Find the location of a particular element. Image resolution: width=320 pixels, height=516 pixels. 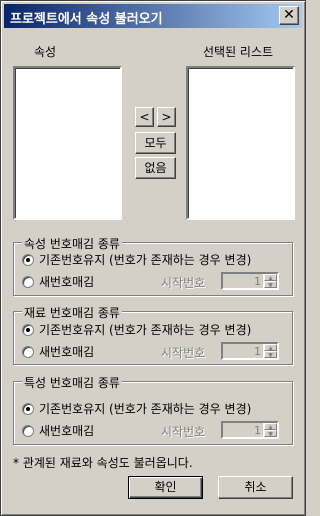

group-title: 재료 번호매김 종류 is located at coordinates (72, 312).